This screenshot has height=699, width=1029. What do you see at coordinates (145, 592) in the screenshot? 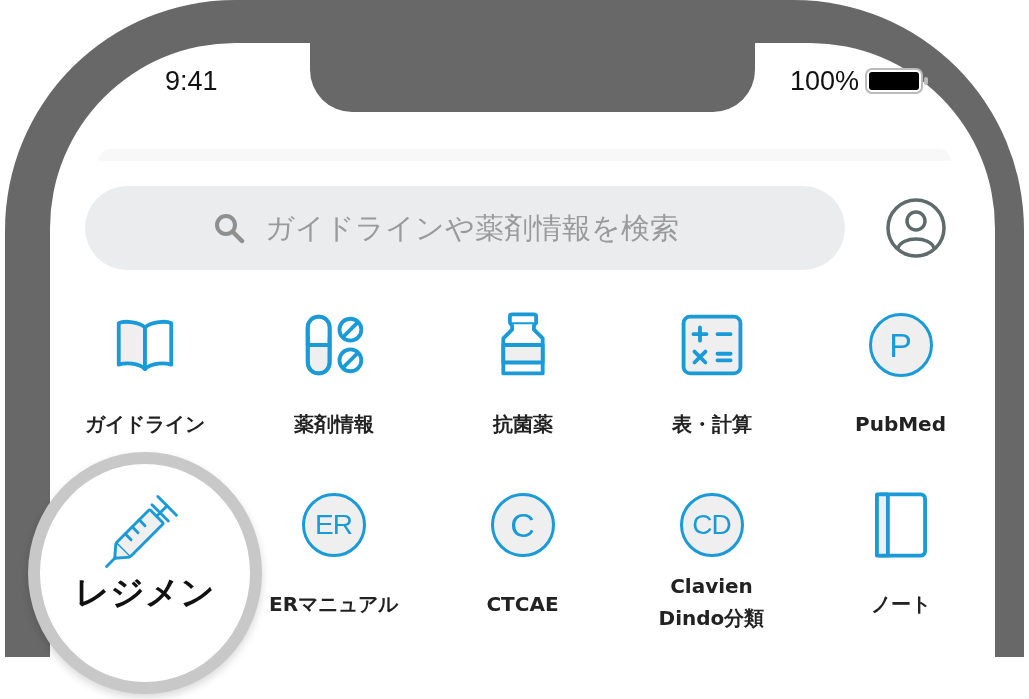
I see `menu-label: レジメン` at bounding box center [145, 592].